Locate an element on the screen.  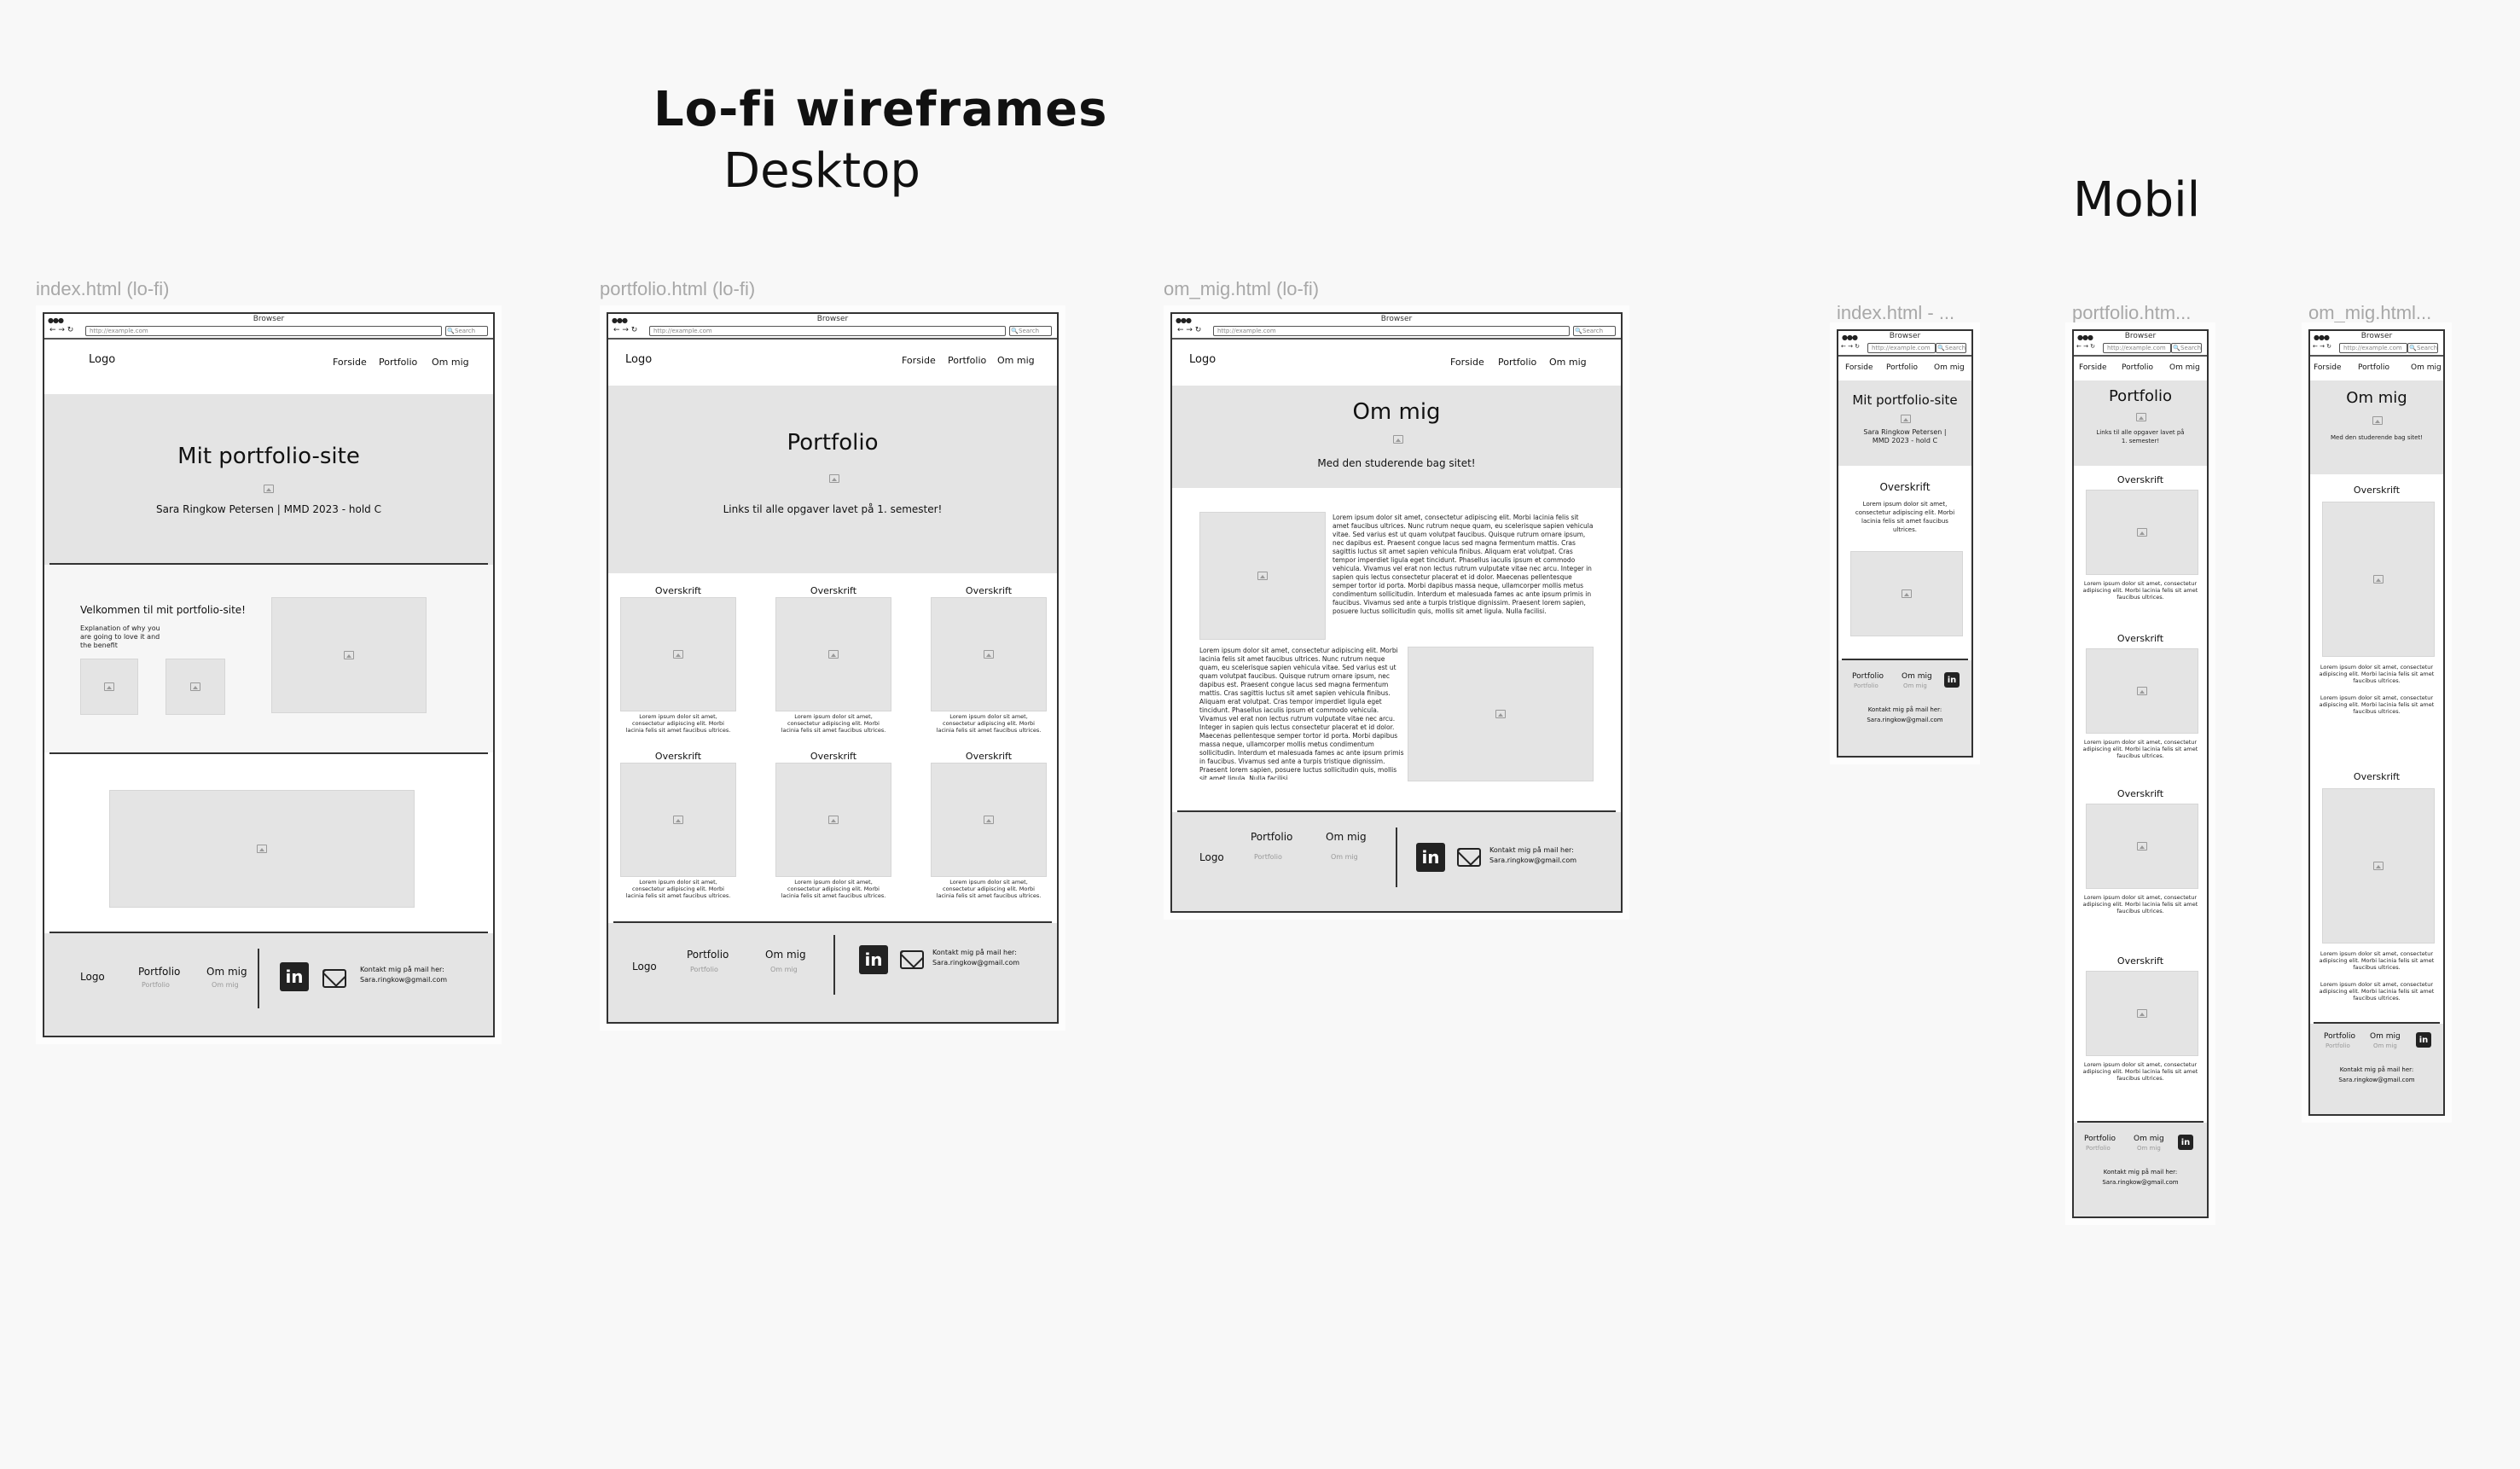
frame-label-portfolio: portfolio.html (lo-fi) is located at coordinates (677, 289).